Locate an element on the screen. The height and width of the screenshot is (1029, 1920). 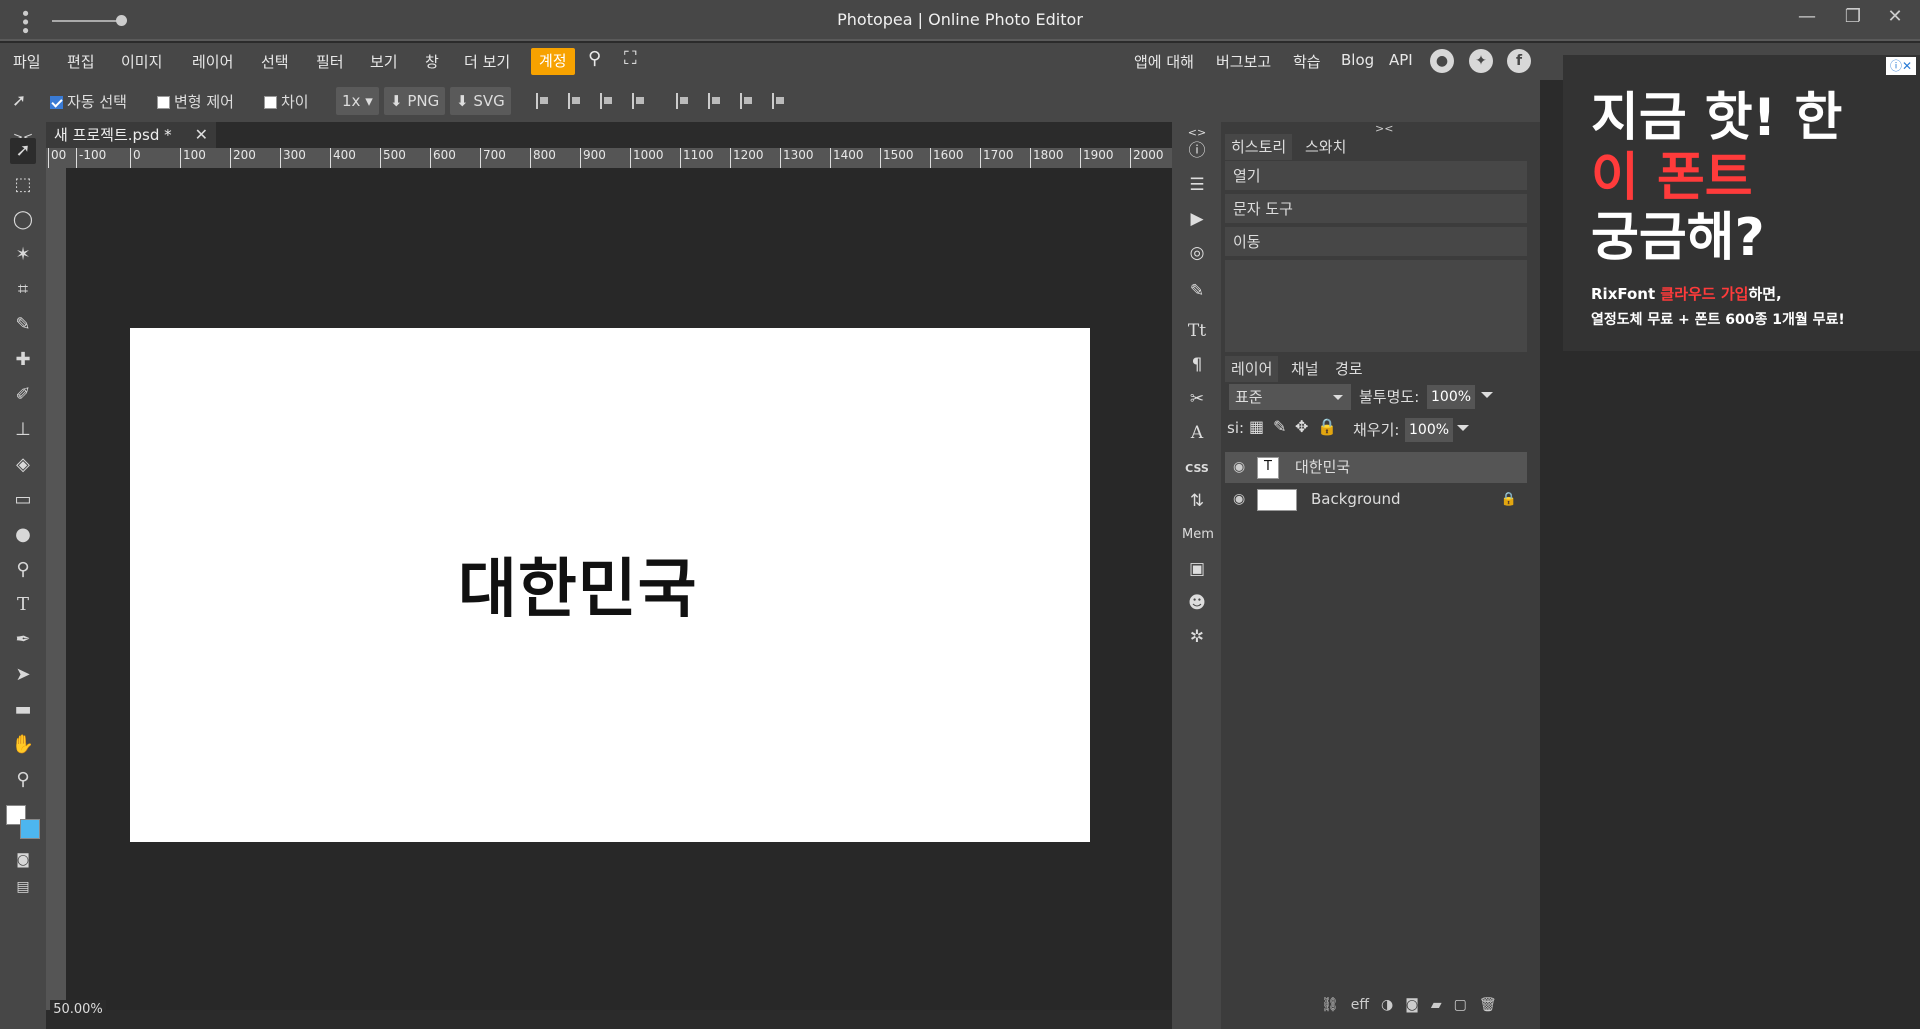
magic-wand-tool: ✶ is located at coordinates (23, 255).